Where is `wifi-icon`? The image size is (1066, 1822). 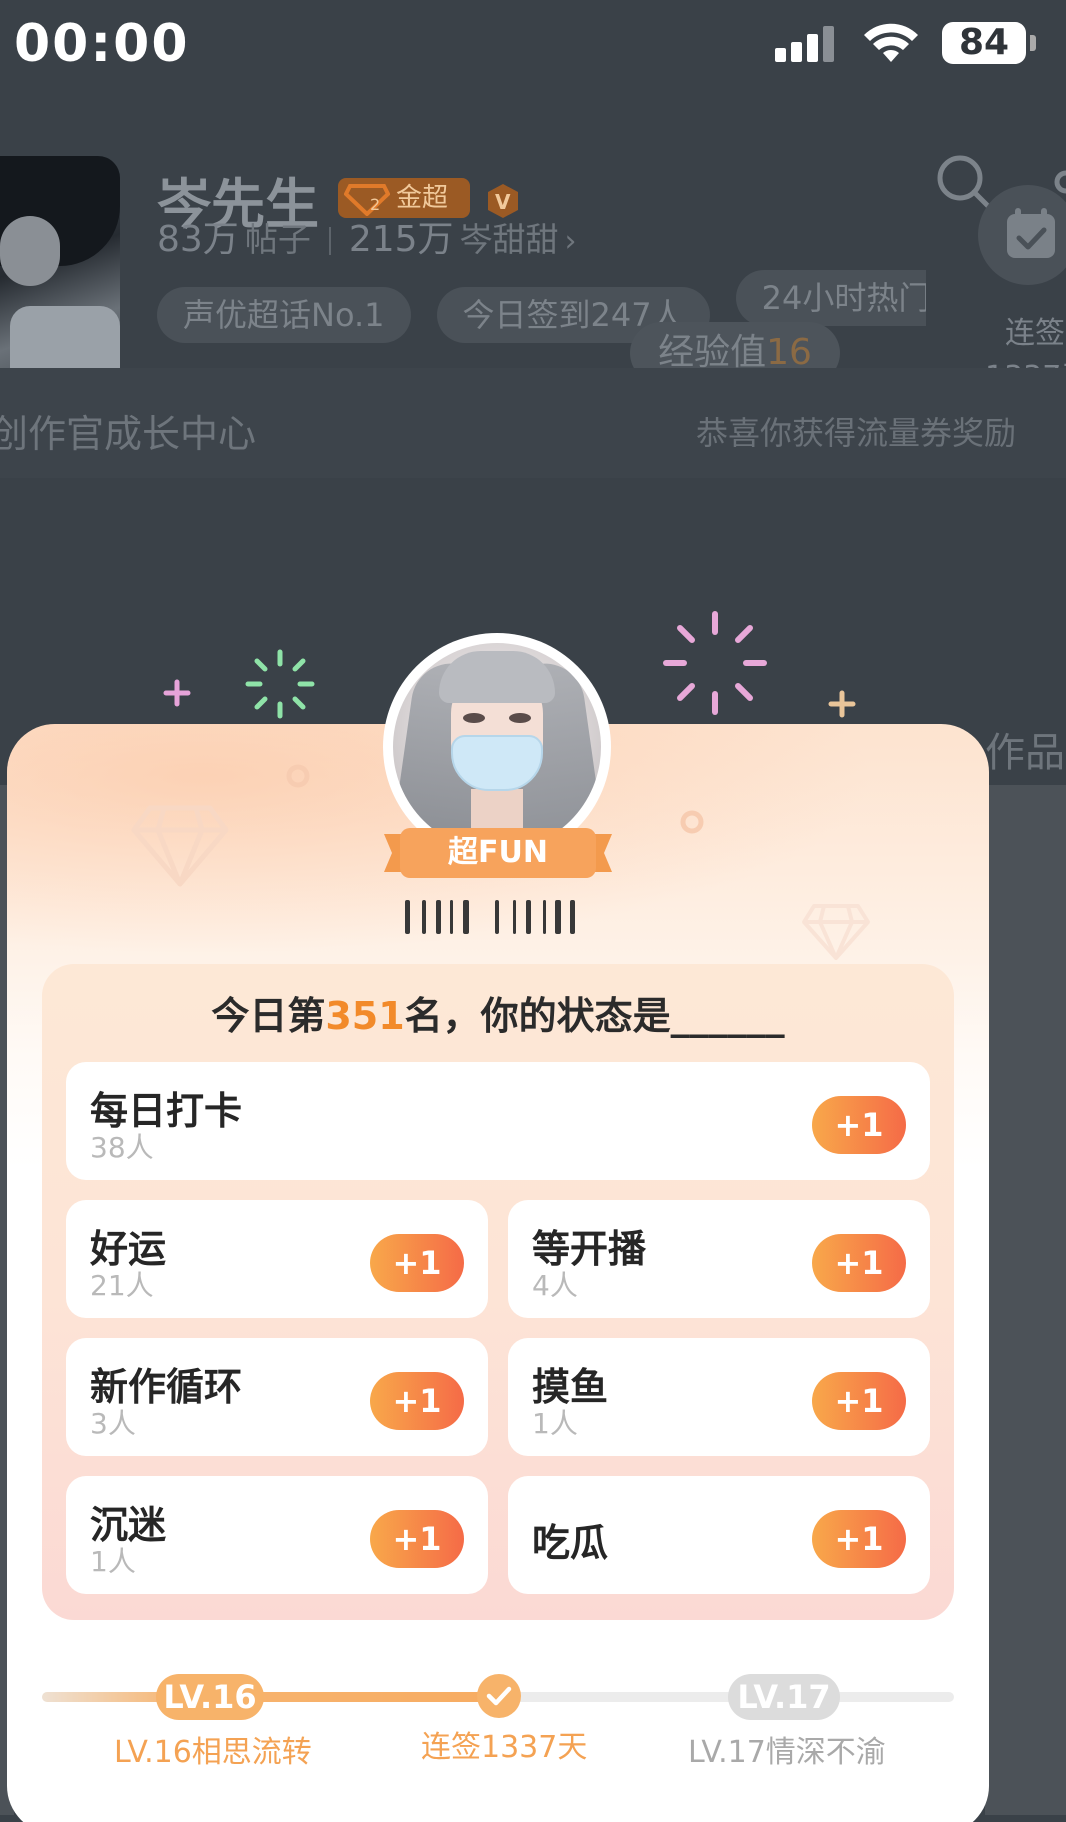 wifi-icon is located at coordinates (891, 42).